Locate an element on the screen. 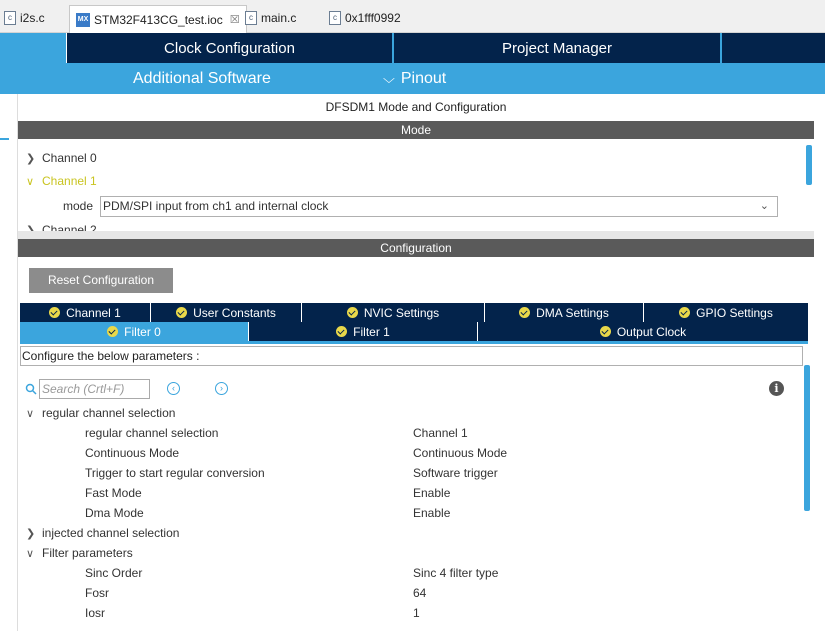  group-filter-parameters: ∨ Filter parameters is located at coordinates (79, 553).